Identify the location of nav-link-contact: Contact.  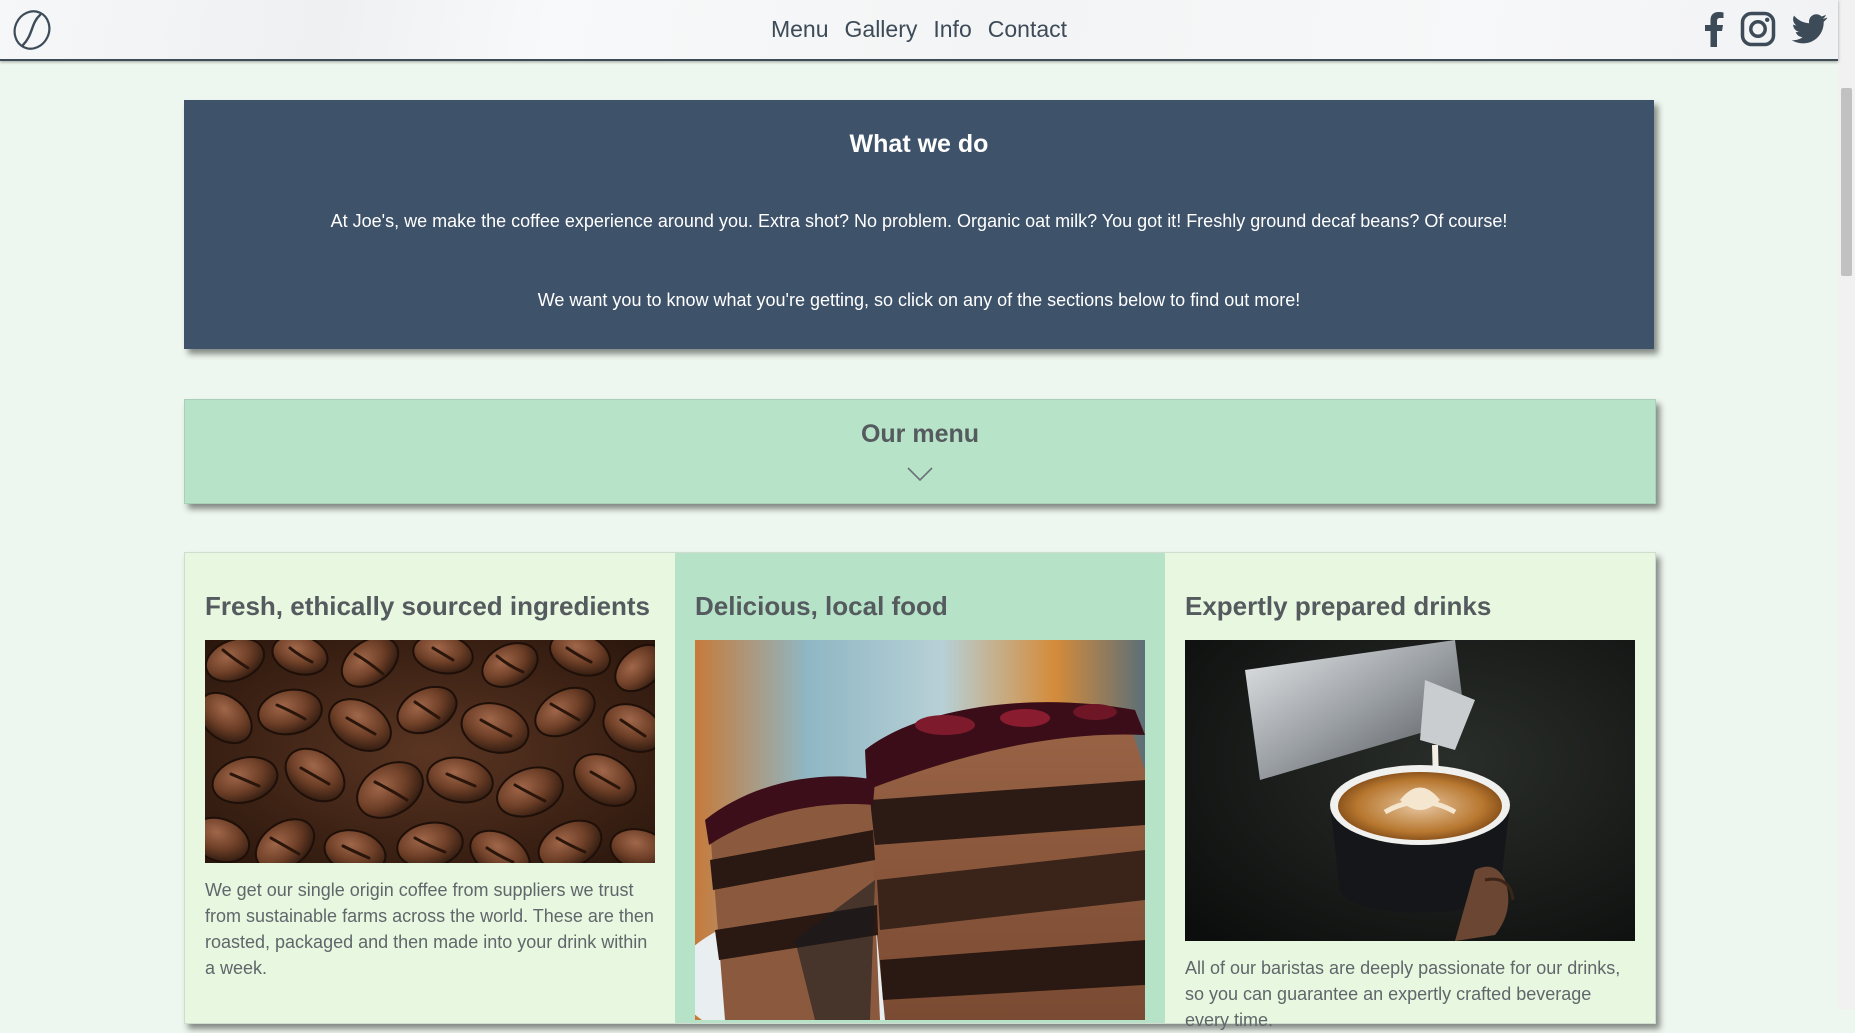
(1027, 29).